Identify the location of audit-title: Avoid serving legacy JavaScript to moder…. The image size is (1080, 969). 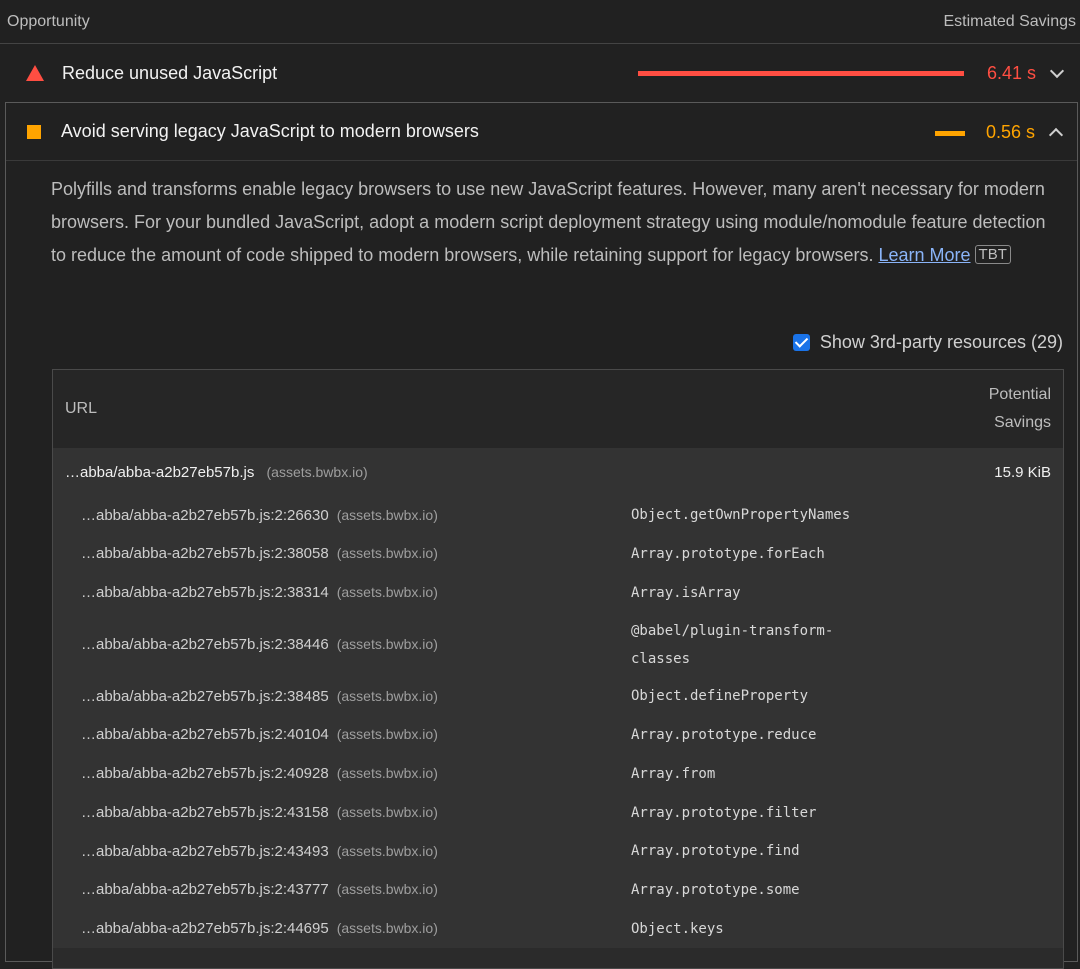
(270, 131).